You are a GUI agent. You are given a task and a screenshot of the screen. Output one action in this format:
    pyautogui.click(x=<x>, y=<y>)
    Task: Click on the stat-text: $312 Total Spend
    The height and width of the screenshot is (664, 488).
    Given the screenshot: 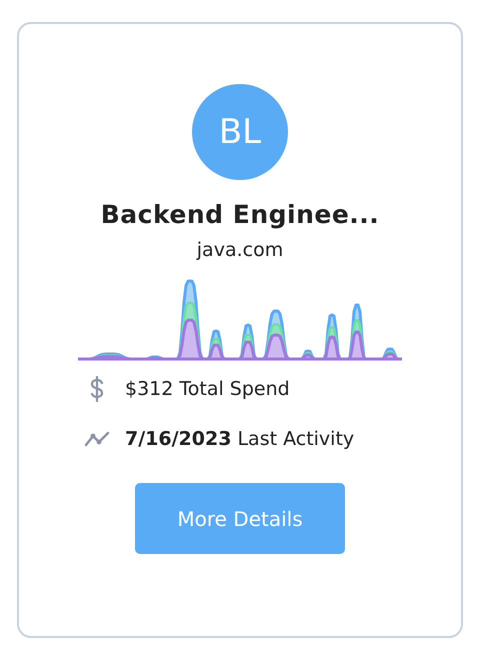 What is the action you would take?
    pyautogui.click(x=207, y=389)
    